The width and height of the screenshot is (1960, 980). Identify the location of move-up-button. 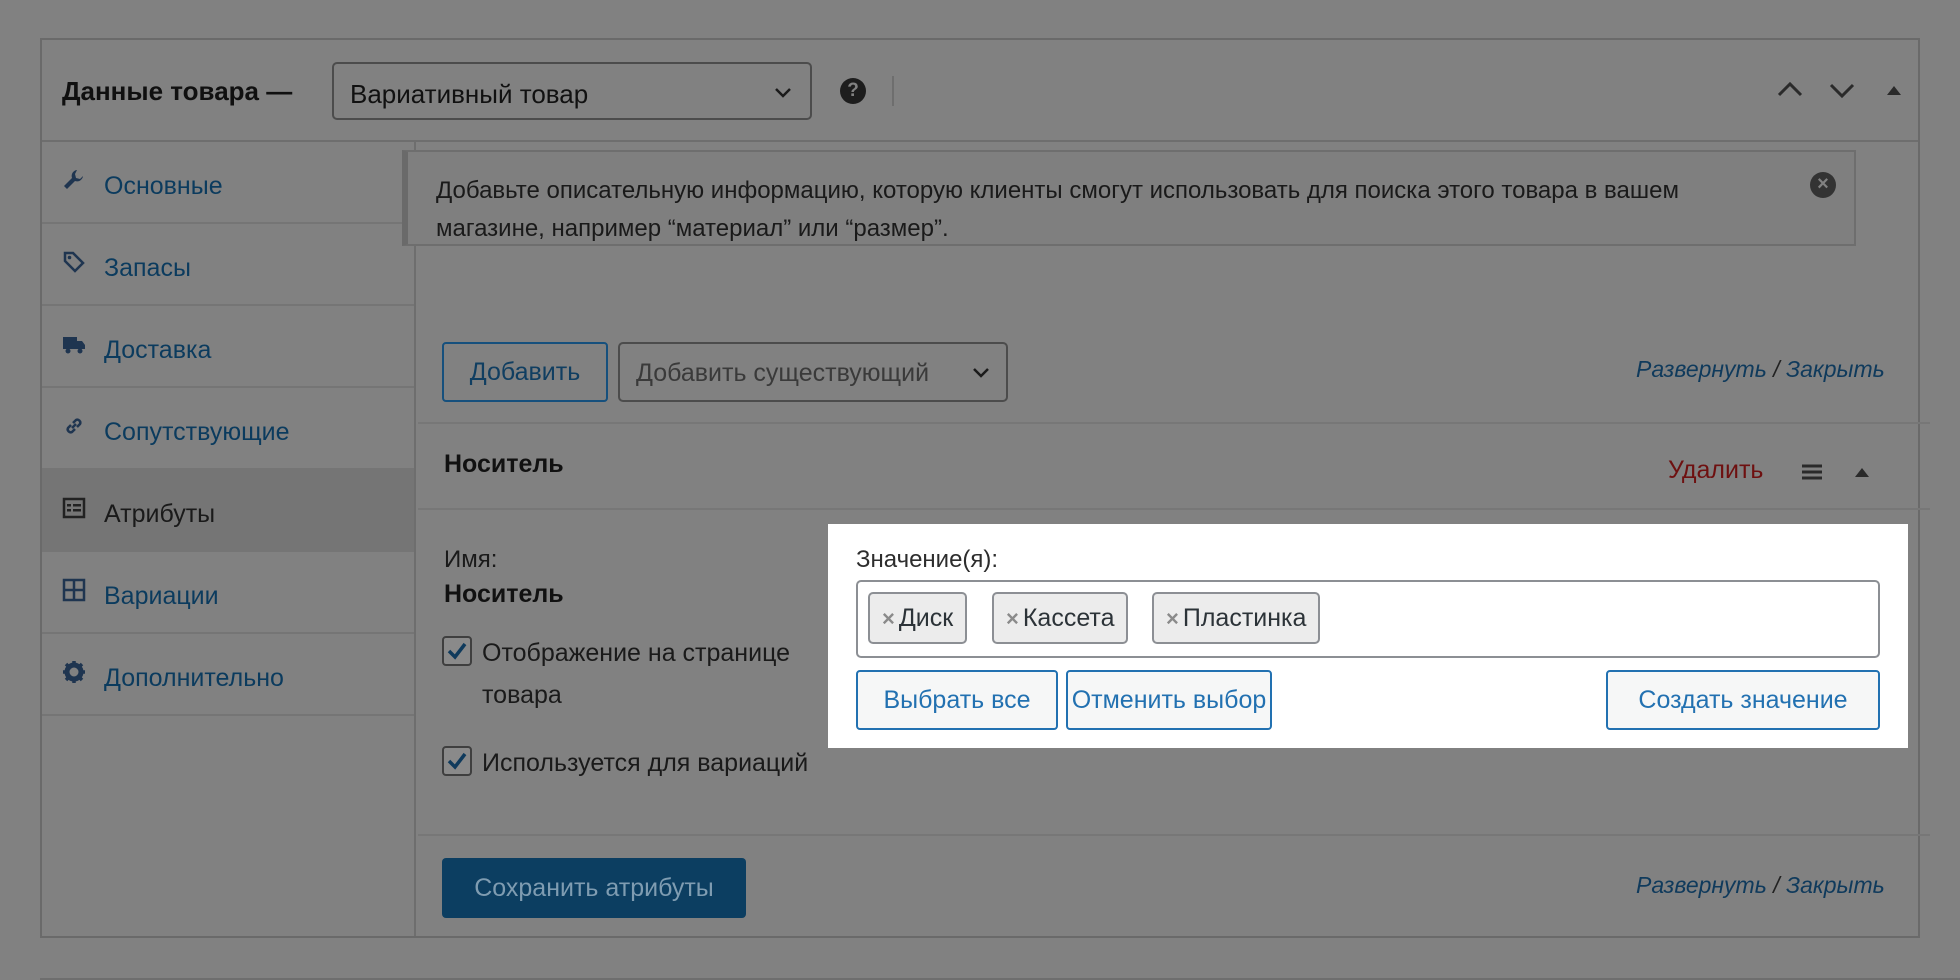
(1790, 90).